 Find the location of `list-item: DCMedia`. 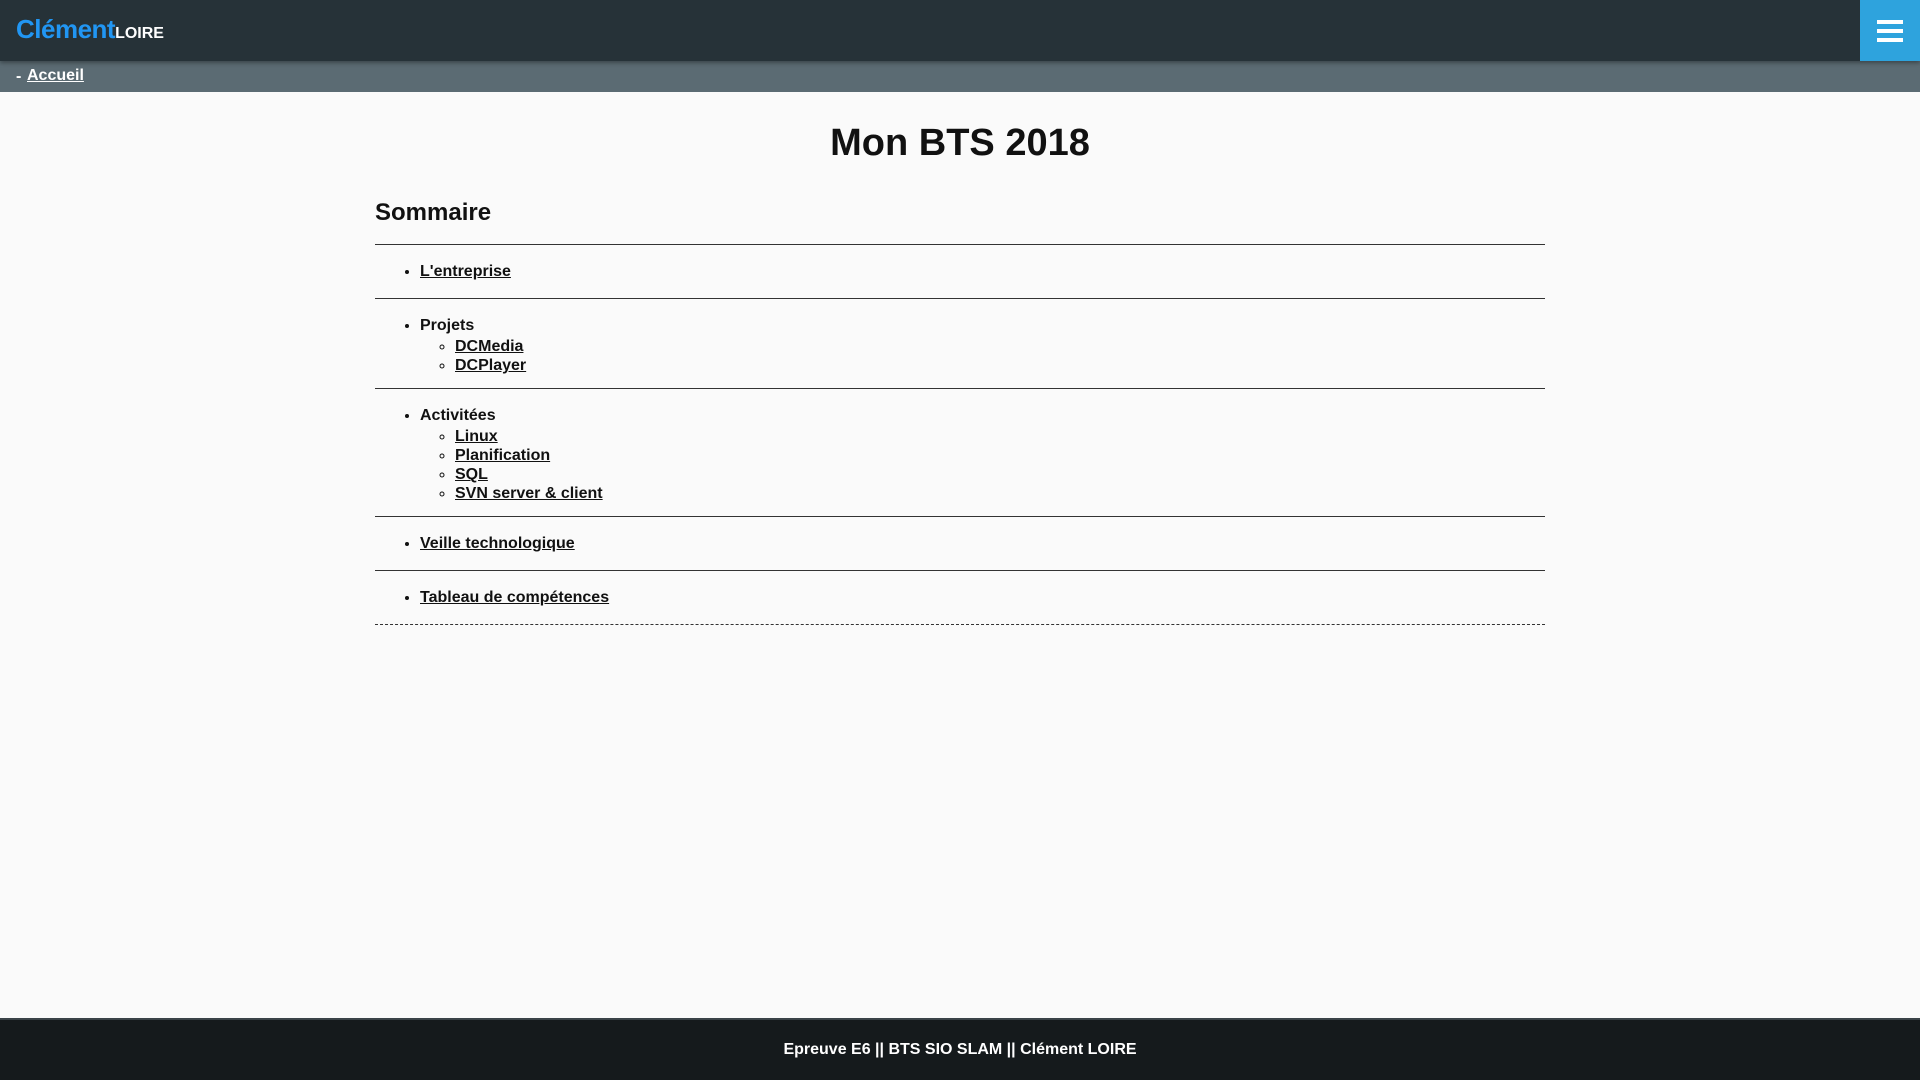

list-item: DCMedia is located at coordinates (1000, 346).